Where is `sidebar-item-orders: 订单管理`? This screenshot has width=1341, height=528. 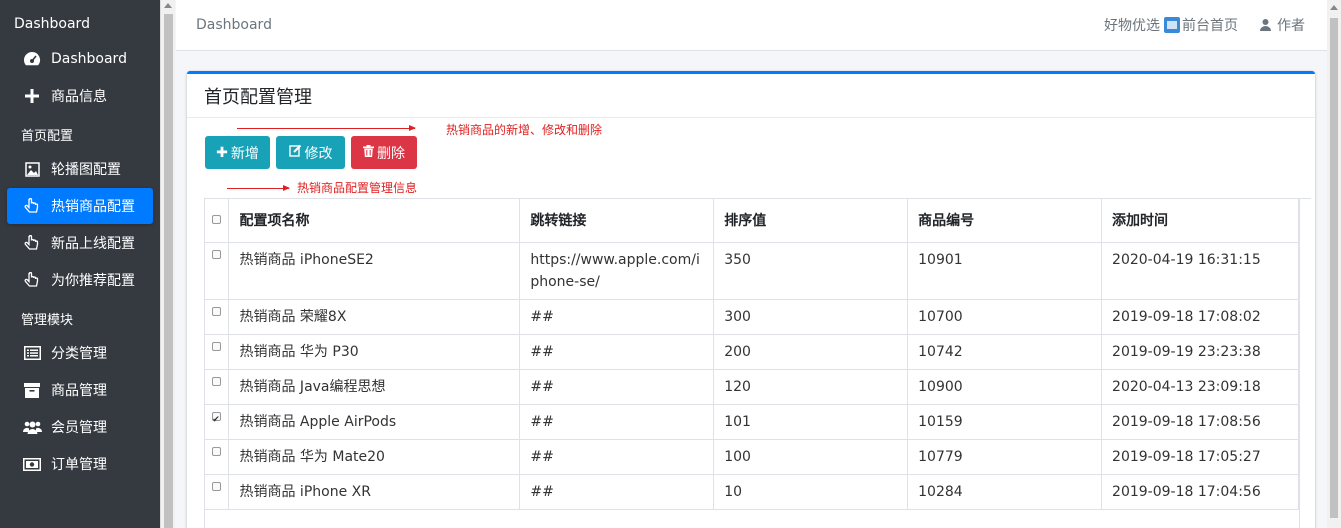 sidebar-item-orders: 订单管理 is located at coordinates (80, 464).